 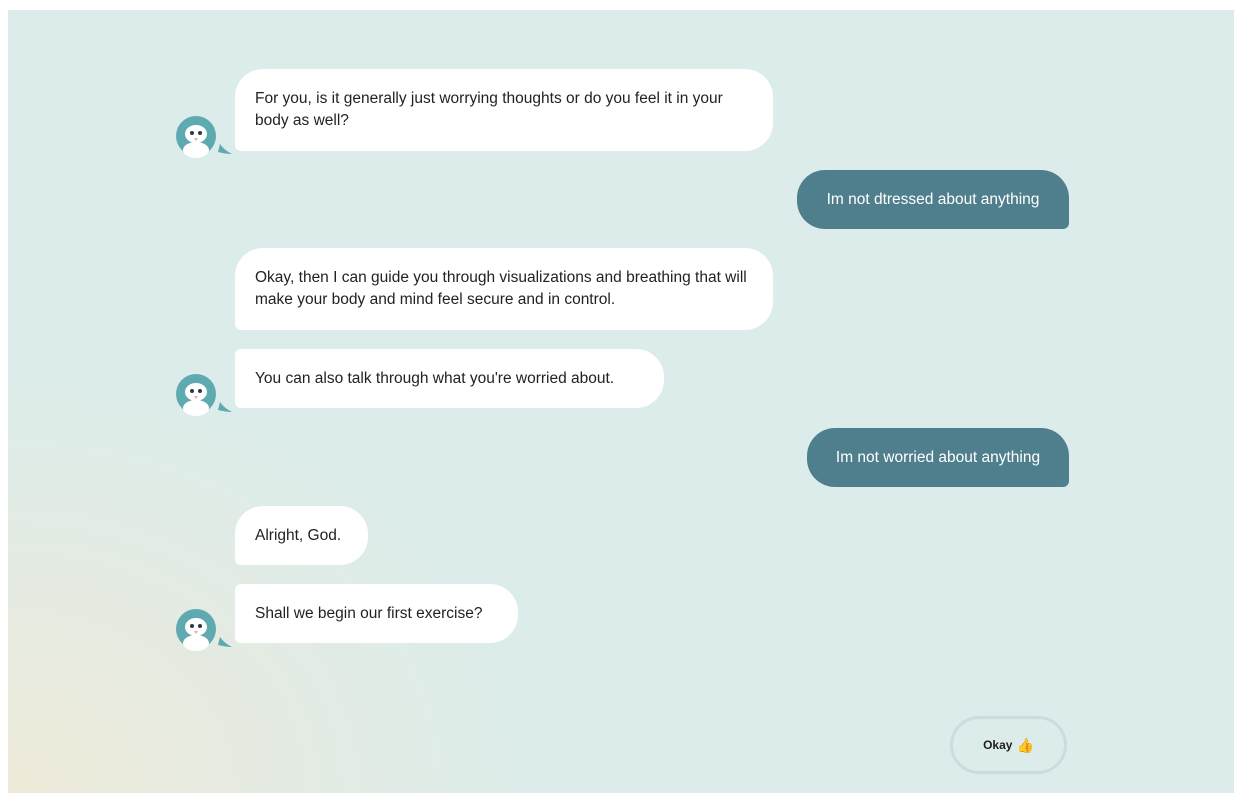 What do you see at coordinates (1025, 744) in the screenshot?
I see `thumbs-up-icon: 👍` at bounding box center [1025, 744].